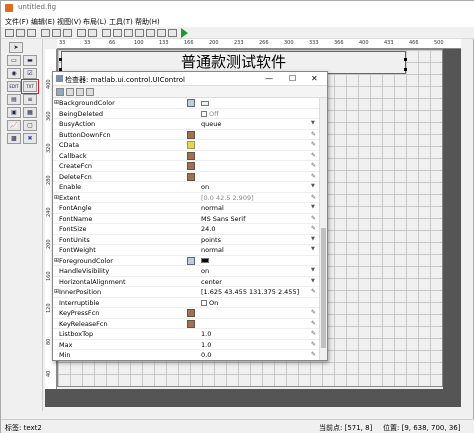  I want to click on align-icon, so click(106, 33).